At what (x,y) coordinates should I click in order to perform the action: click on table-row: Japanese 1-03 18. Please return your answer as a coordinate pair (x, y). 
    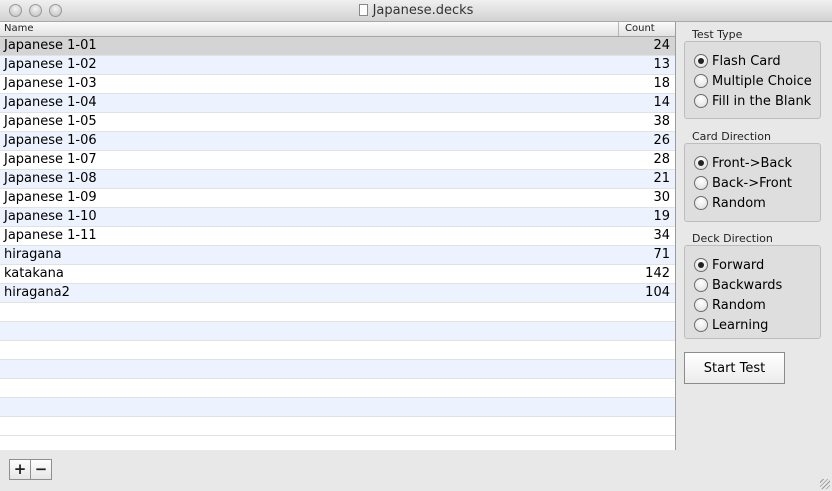
    Looking at the image, I should click on (337, 84).